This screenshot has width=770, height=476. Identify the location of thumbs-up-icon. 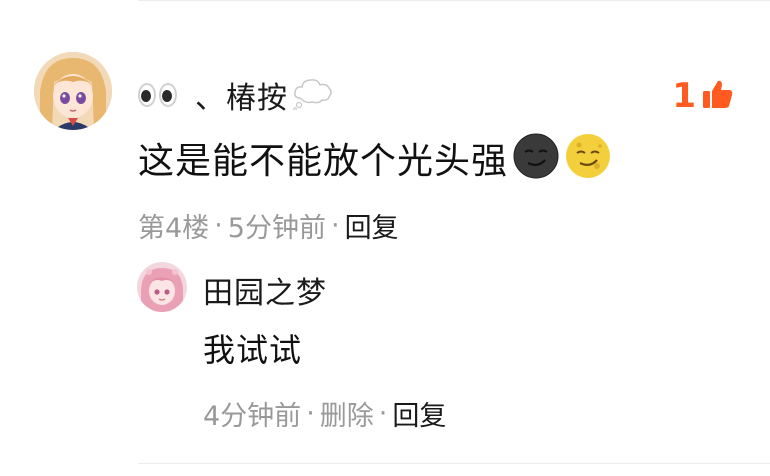
(718, 96).